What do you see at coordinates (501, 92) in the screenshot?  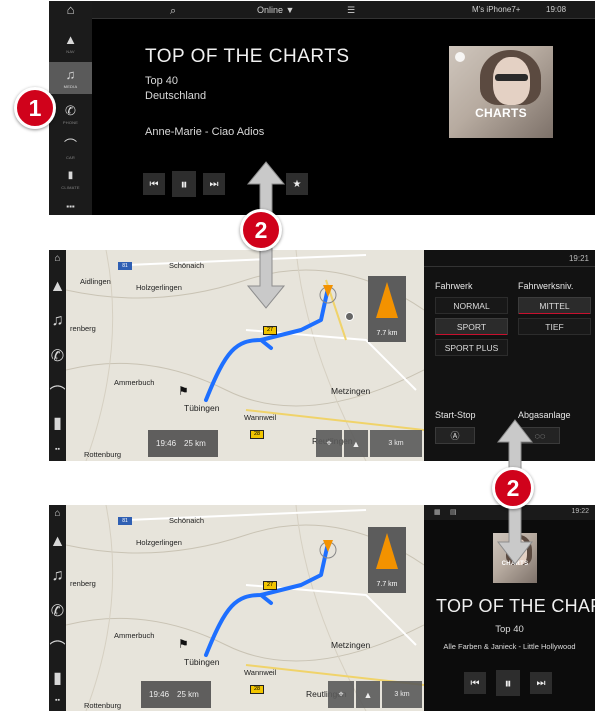 I see `album-cover: CHARTS` at bounding box center [501, 92].